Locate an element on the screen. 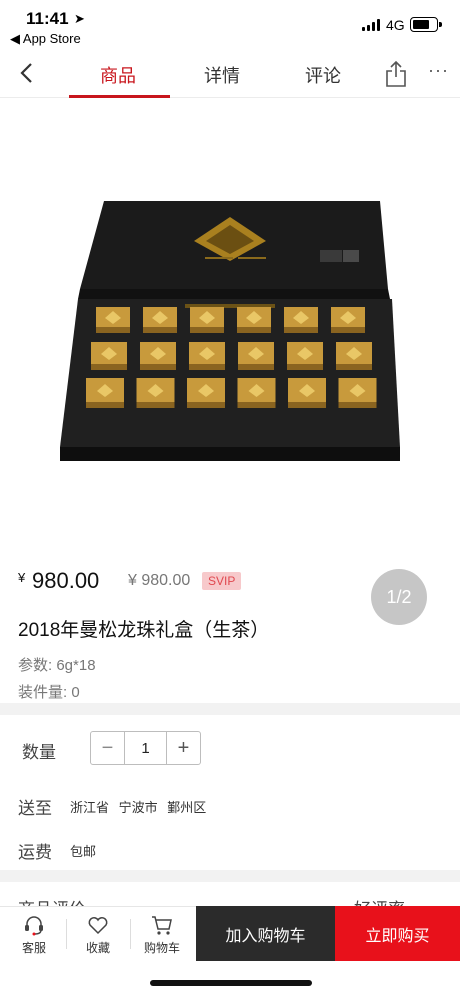 The height and width of the screenshot is (996, 460). tab-goods: 商品 is located at coordinates (118, 75).